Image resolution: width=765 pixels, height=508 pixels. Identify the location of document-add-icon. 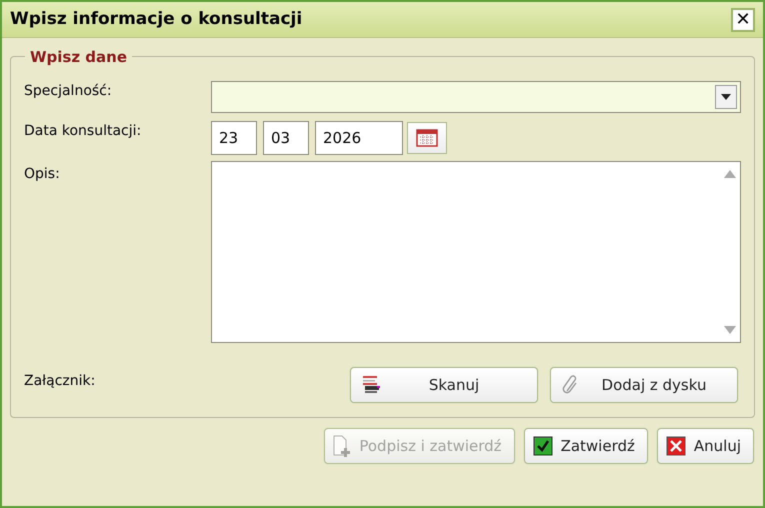
(342, 446).